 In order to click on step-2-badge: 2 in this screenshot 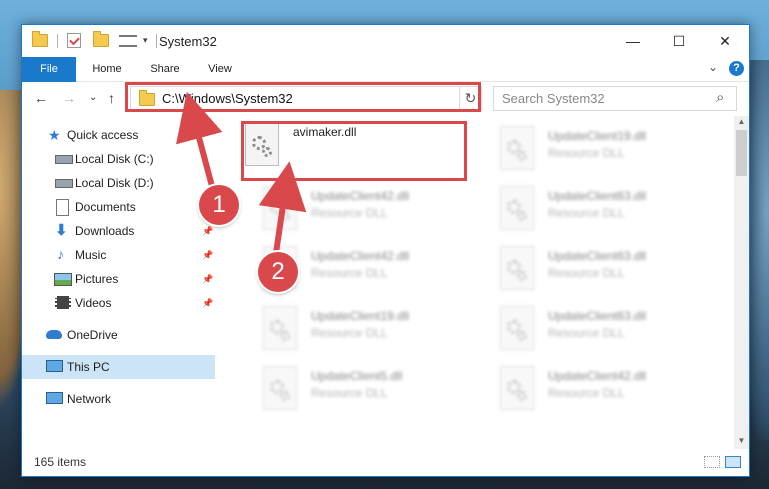, I will do `click(278, 272)`.